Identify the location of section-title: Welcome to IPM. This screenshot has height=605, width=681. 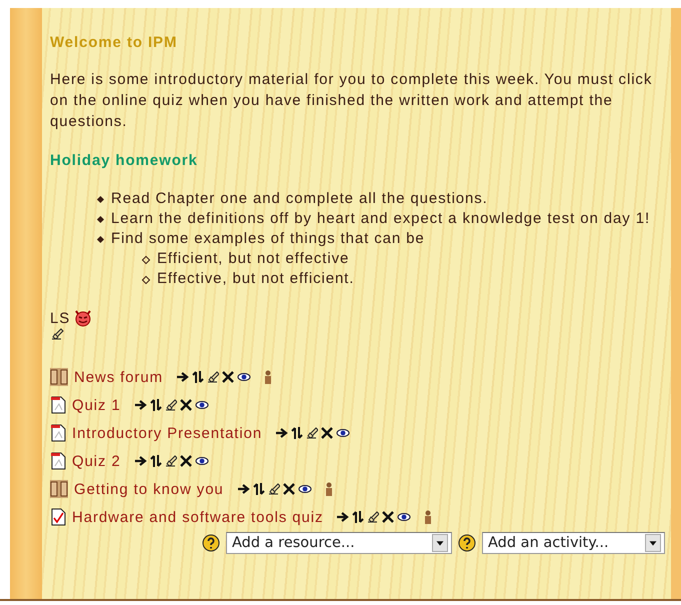
(114, 42).